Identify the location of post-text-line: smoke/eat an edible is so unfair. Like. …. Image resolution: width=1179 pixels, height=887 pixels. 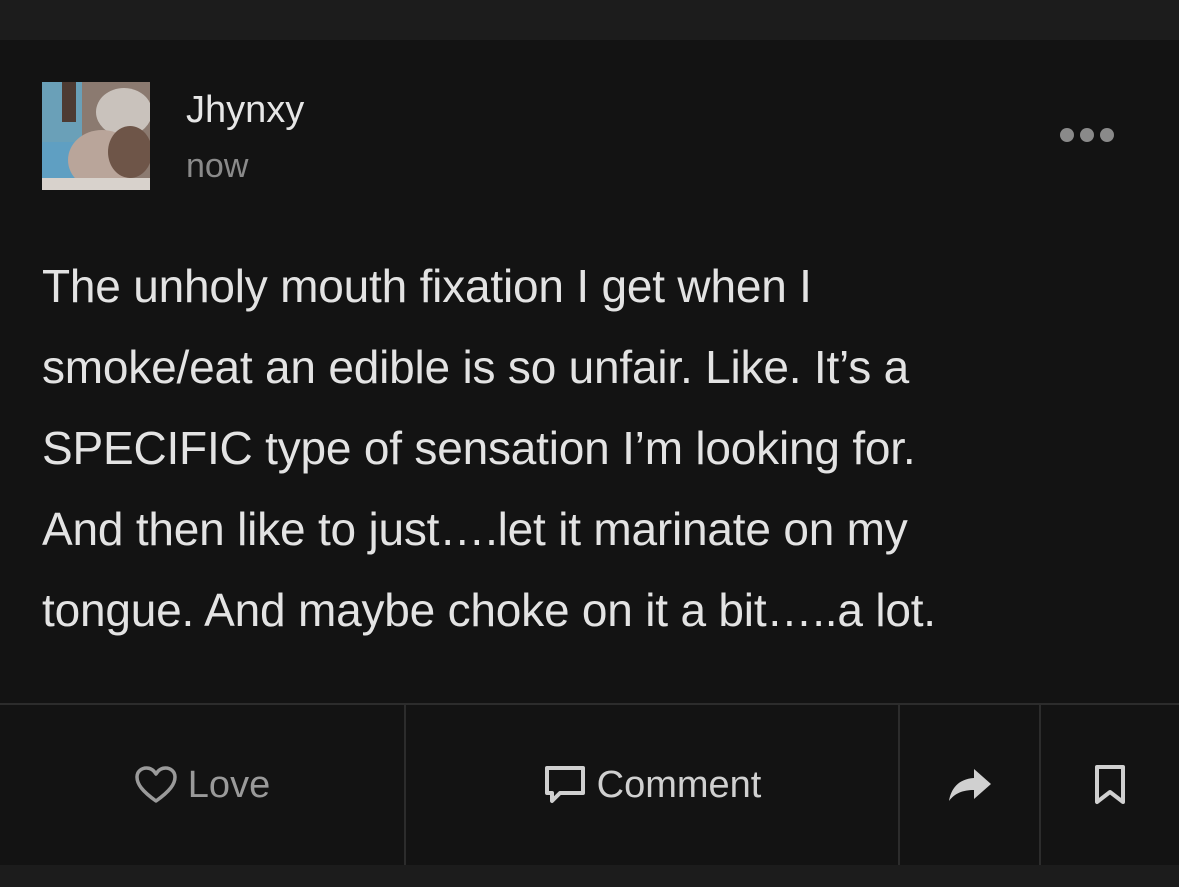
(476, 367).